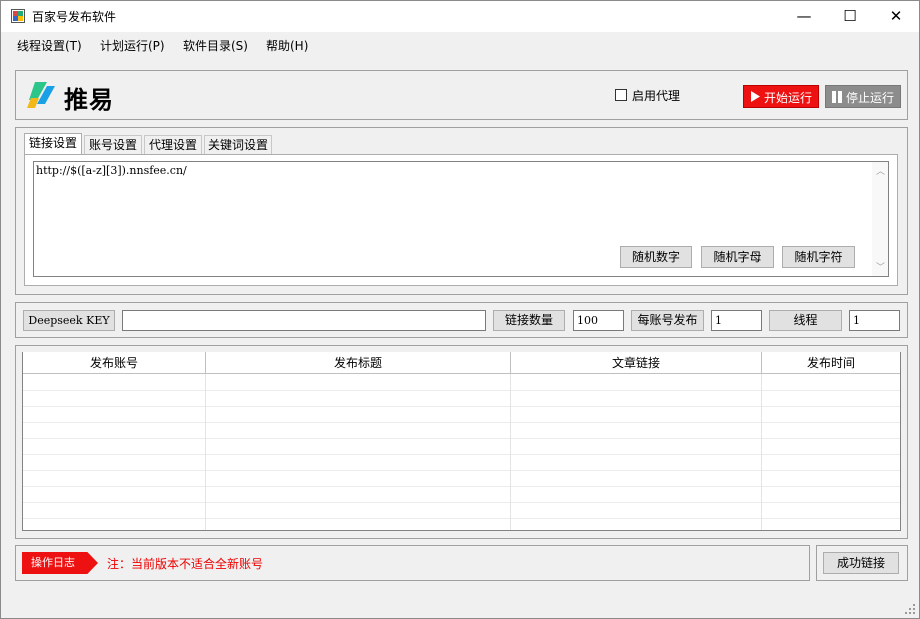 Image resolution: width=920 pixels, height=619 pixels. What do you see at coordinates (18, 16) in the screenshot?
I see `app-icon` at bounding box center [18, 16].